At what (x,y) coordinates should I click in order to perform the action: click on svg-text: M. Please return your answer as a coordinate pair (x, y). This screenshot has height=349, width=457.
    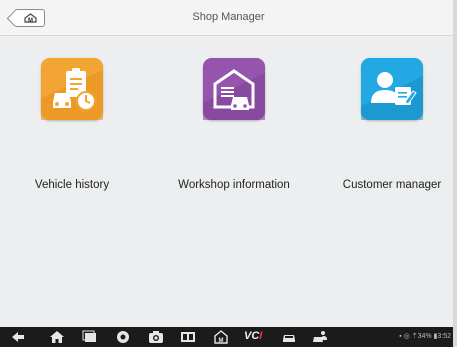
    Looking at the image, I should click on (221, 341).